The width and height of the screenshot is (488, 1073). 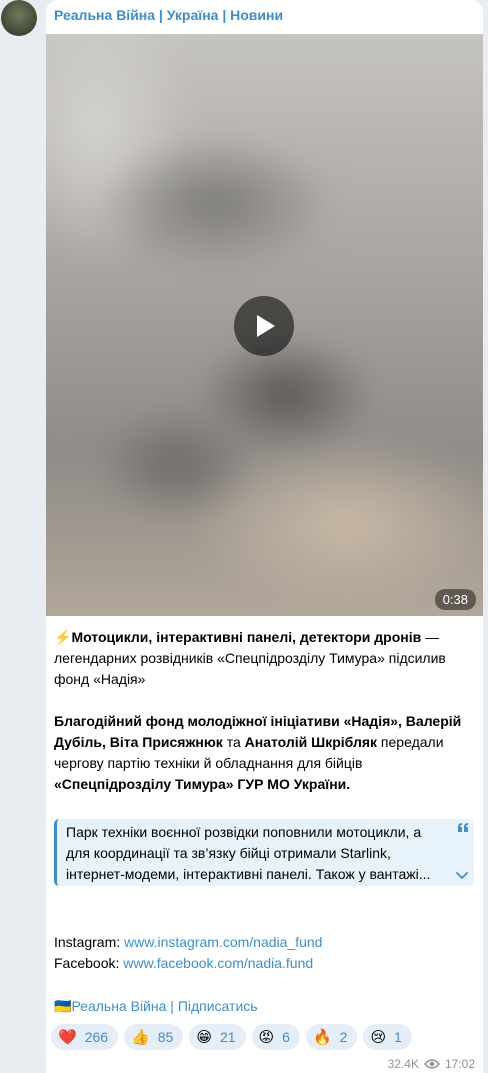 What do you see at coordinates (455, 599) in the screenshot?
I see `video-duration: 0:38` at bounding box center [455, 599].